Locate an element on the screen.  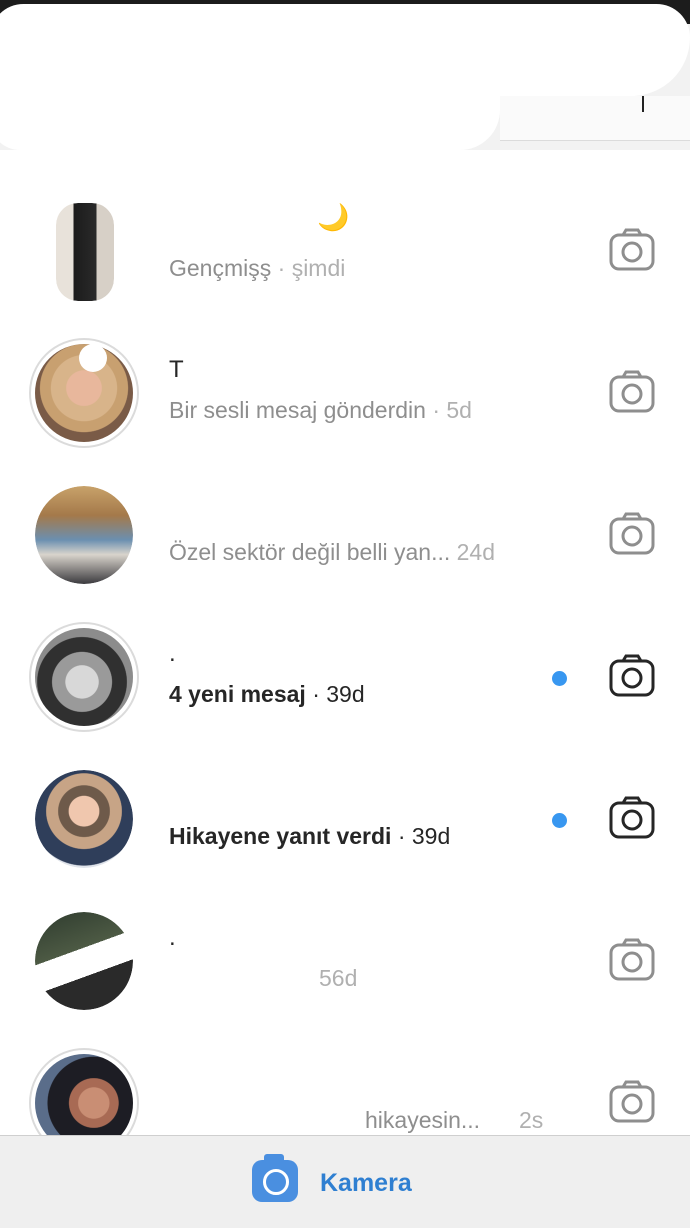
preview-redaction is located at coordinates (255, 1121).